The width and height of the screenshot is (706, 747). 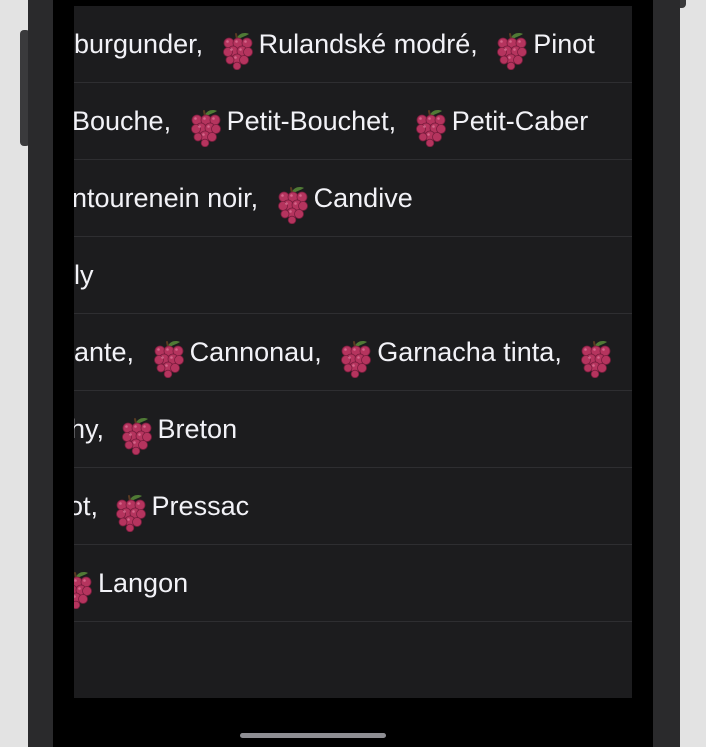 I want to click on list-row: ante, Cannonau, Garnacha tinta,, so click(x=353, y=352).